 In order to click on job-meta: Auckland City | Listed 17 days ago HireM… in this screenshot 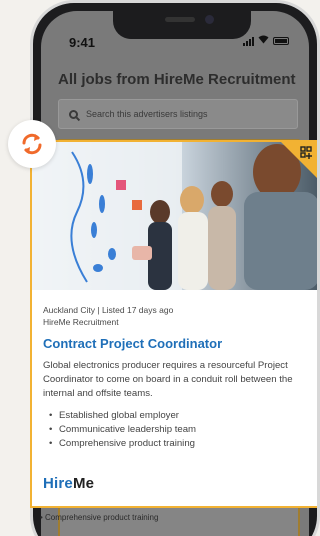, I will do `click(174, 309)`.